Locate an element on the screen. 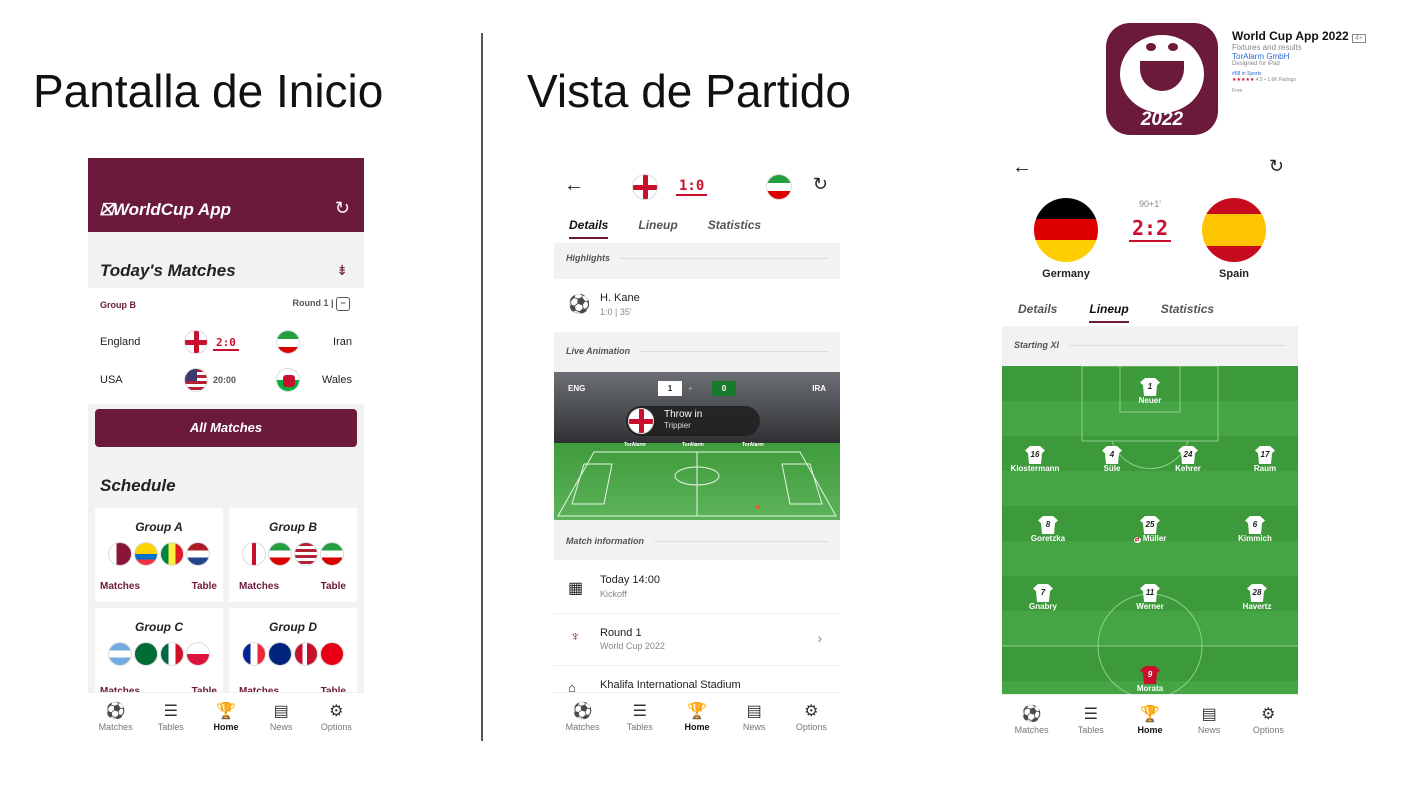 The height and width of the screenshot is (799, 1426). senegal-flag-icon is located at coordinates (172, 554).